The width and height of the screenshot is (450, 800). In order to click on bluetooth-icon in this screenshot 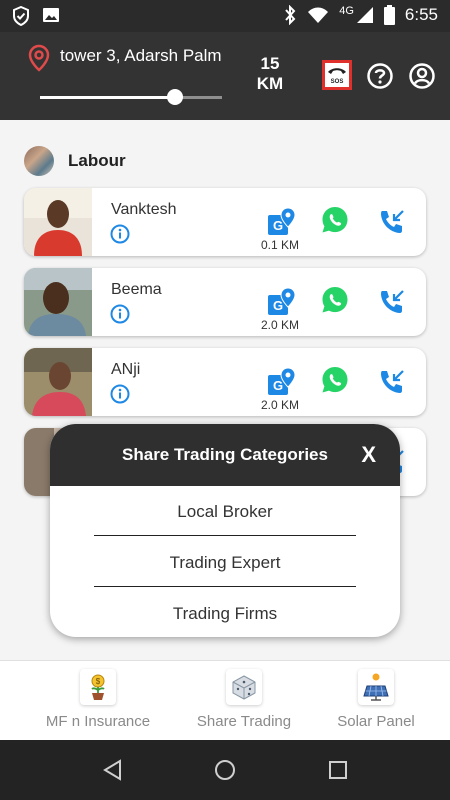, I will do `click(290, 15)`.